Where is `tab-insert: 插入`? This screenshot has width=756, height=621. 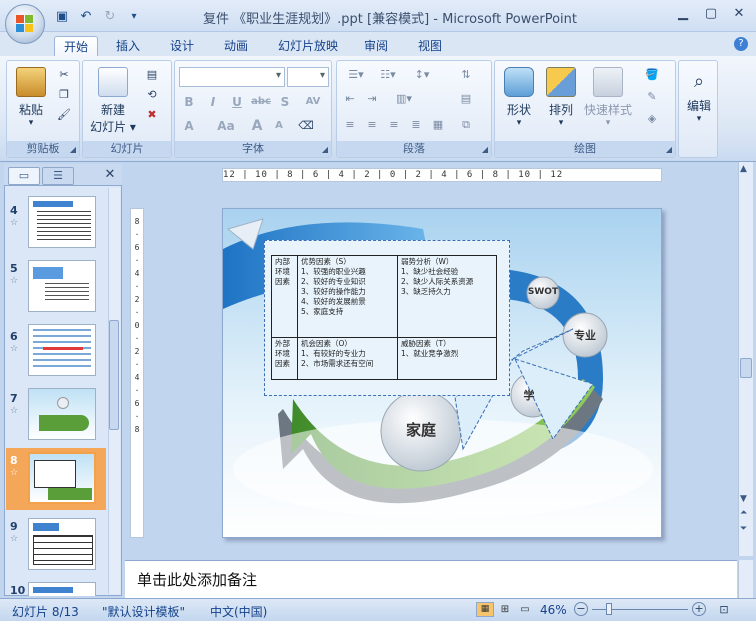
tab-insert: 插入 is located at coordinates (128, 46).